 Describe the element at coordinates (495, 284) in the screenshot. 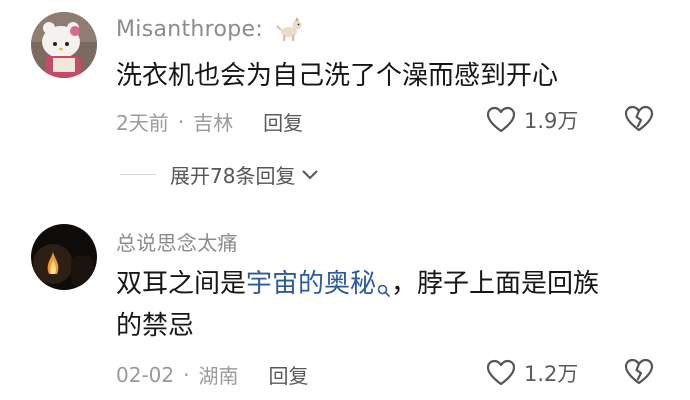

I see `comment-text-part: ，脖子上面是回族` at that location.